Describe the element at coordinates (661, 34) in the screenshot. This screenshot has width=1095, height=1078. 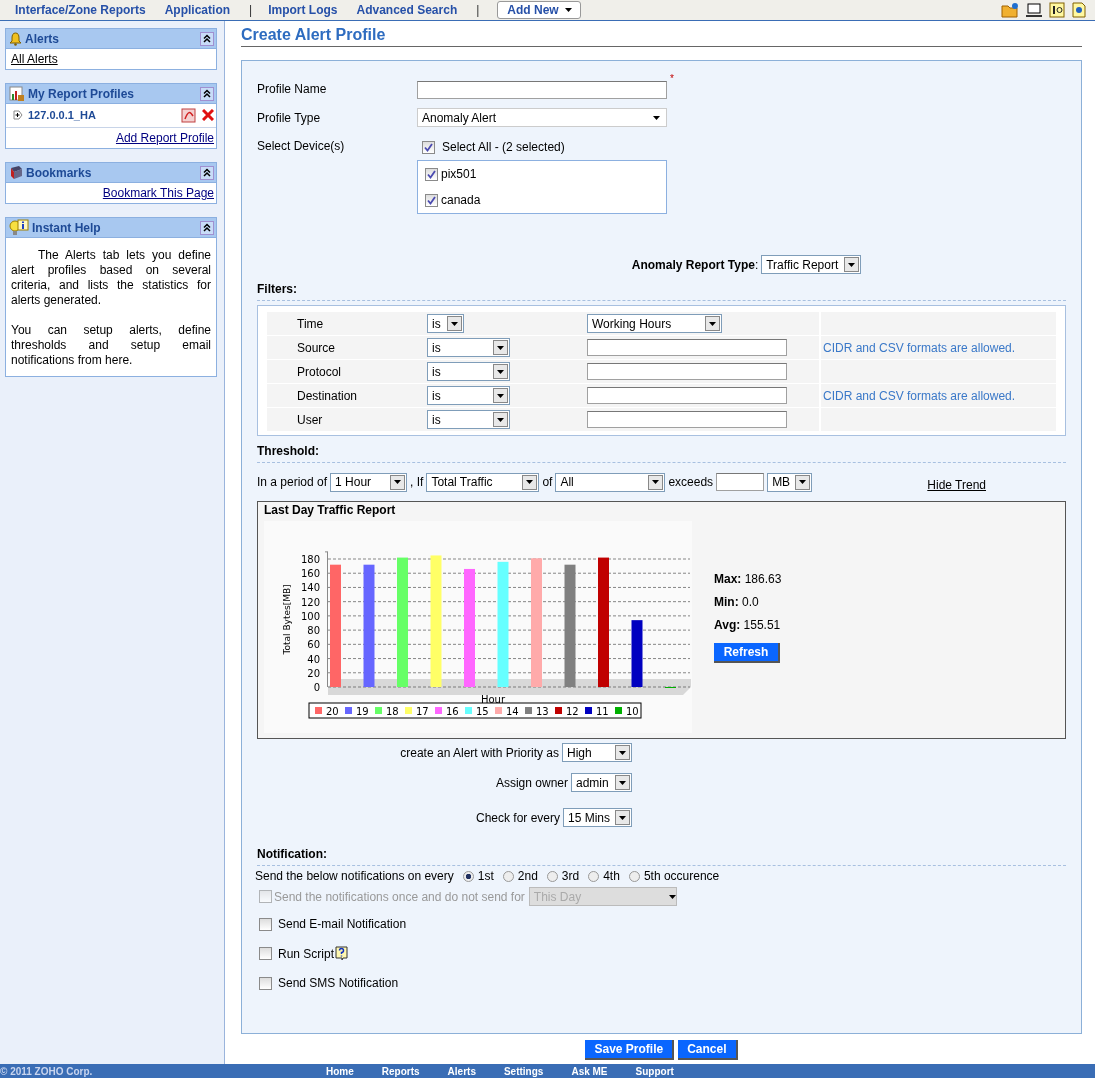
I see `page-title: Create Alert Profile` at that location.